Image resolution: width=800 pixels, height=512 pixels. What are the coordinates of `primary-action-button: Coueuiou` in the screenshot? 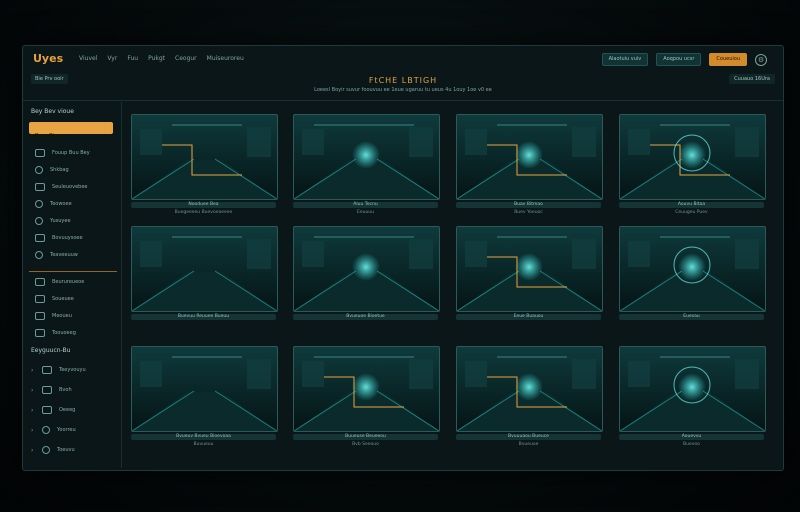 It's located at (728, 59).